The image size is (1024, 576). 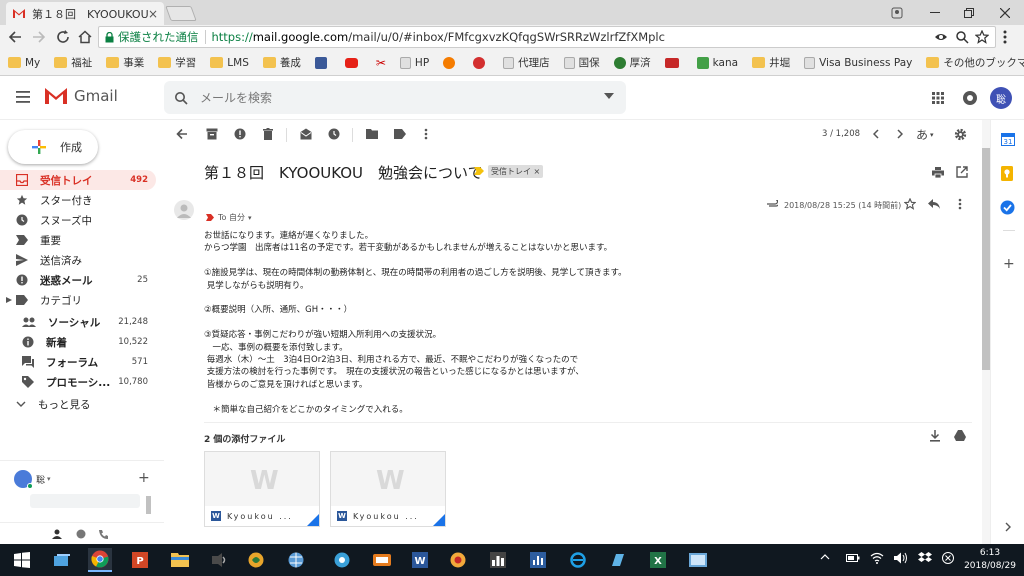 I want to click on open-new-window-icon, so click(x=962, y=172).